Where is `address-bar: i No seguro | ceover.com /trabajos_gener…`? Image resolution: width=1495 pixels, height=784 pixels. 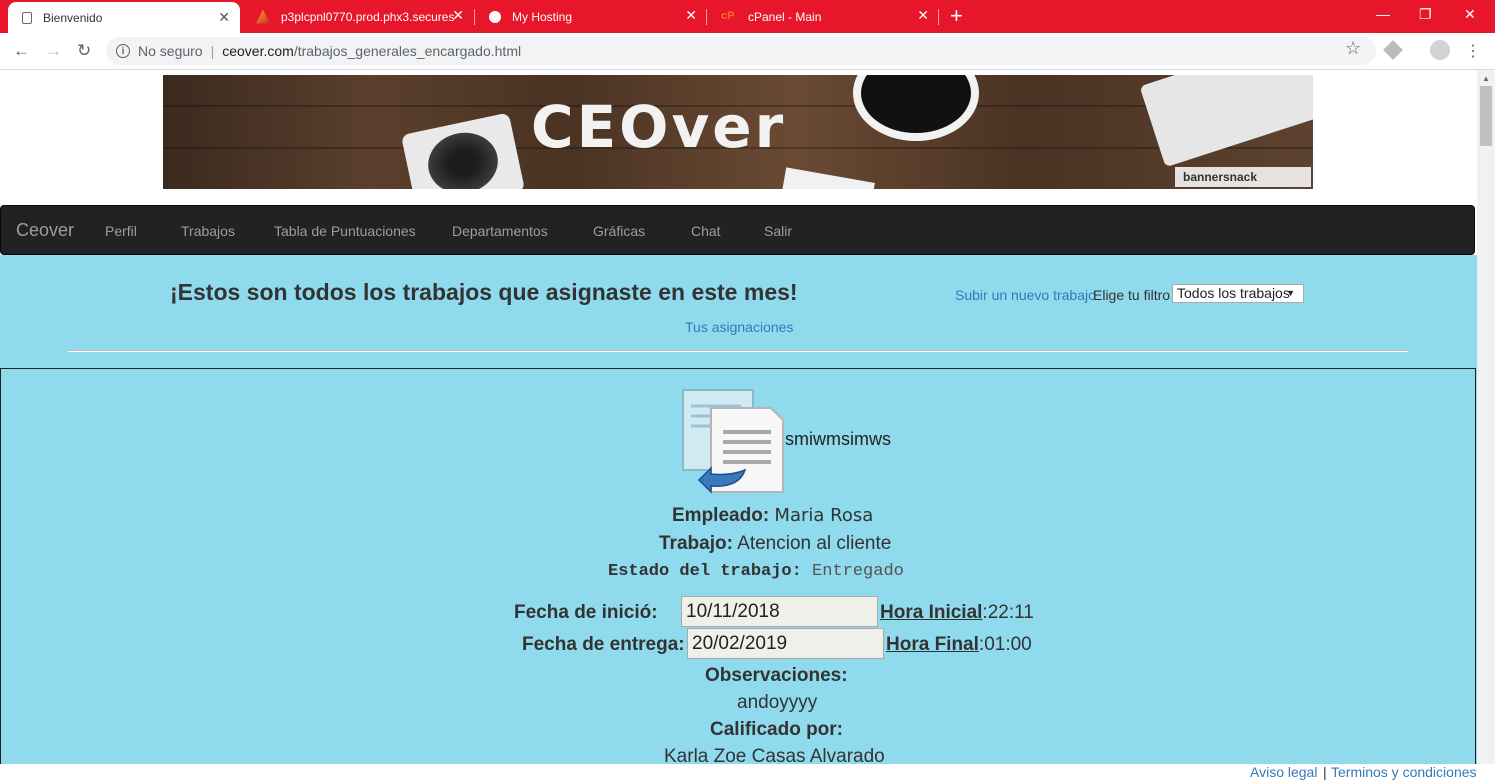 address-bar: i No seguro | ceover.com /trabajos_gener… is located at coordinates (741, 51).